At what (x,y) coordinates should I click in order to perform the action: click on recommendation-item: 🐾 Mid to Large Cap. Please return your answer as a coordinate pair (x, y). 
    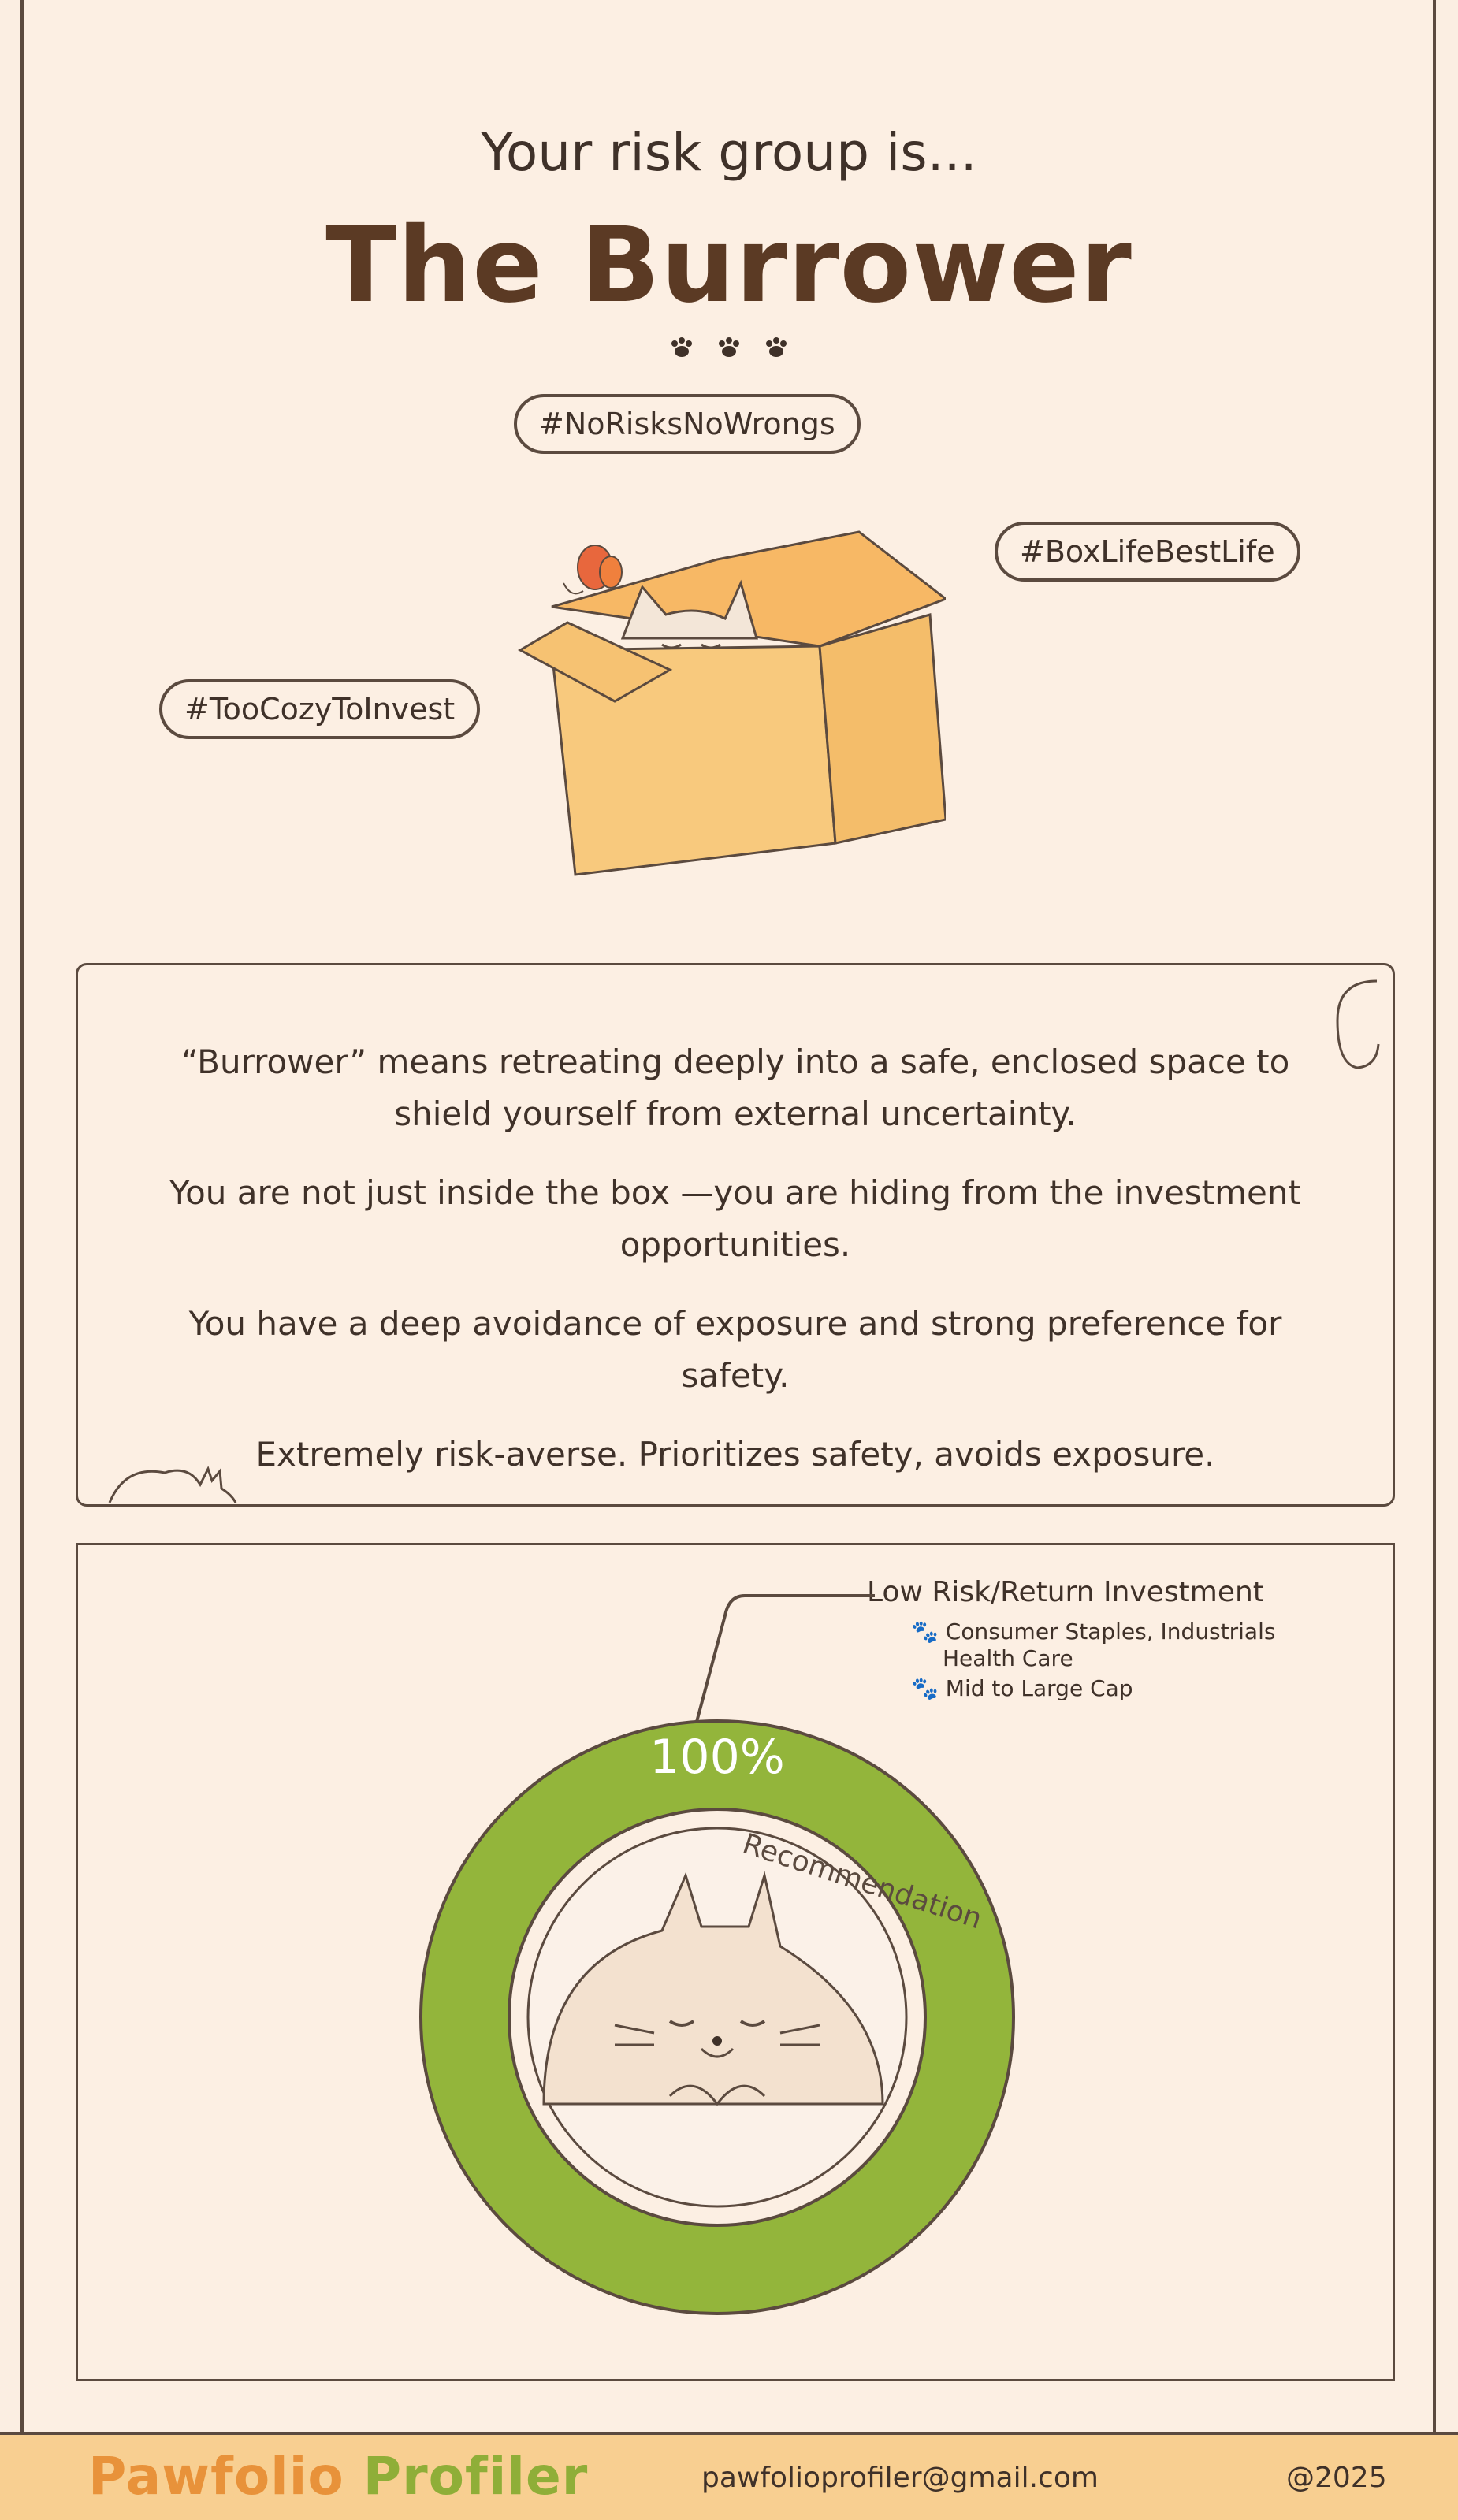
    Looking at the image, I should click on (1022, 1688).